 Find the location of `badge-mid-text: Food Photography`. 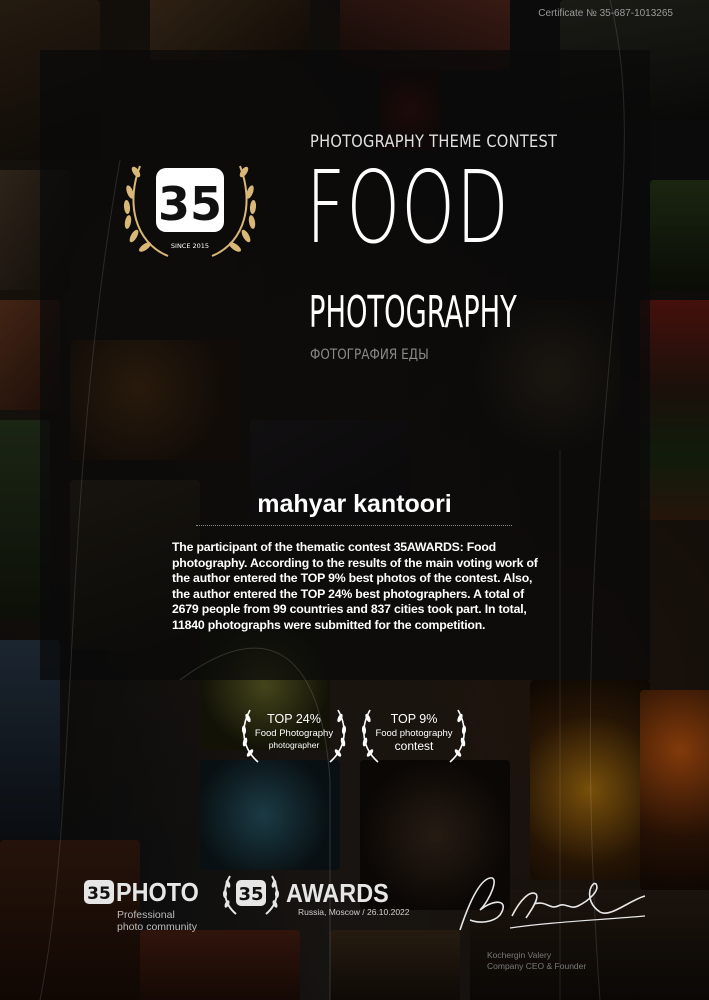

badge-mid-text: Food Photography is located at coordinates (294, 733).